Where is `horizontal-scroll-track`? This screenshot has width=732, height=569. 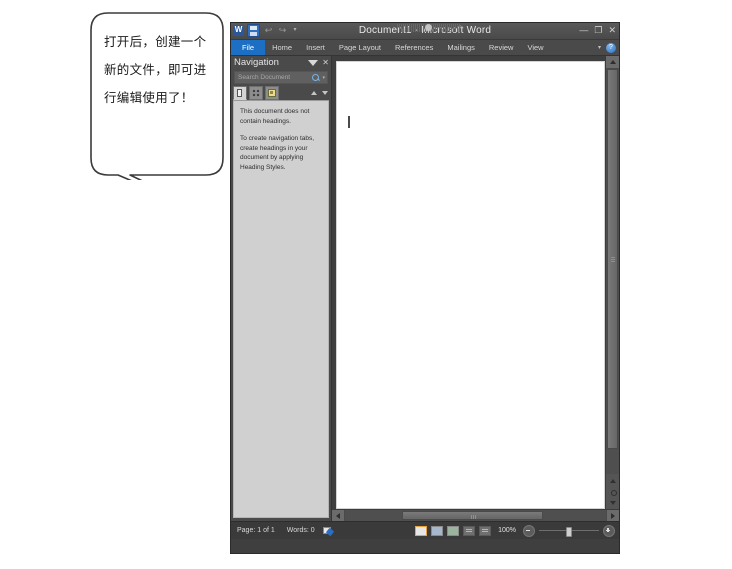 horizontal-scroll-track is located at coordinates (475, 515).